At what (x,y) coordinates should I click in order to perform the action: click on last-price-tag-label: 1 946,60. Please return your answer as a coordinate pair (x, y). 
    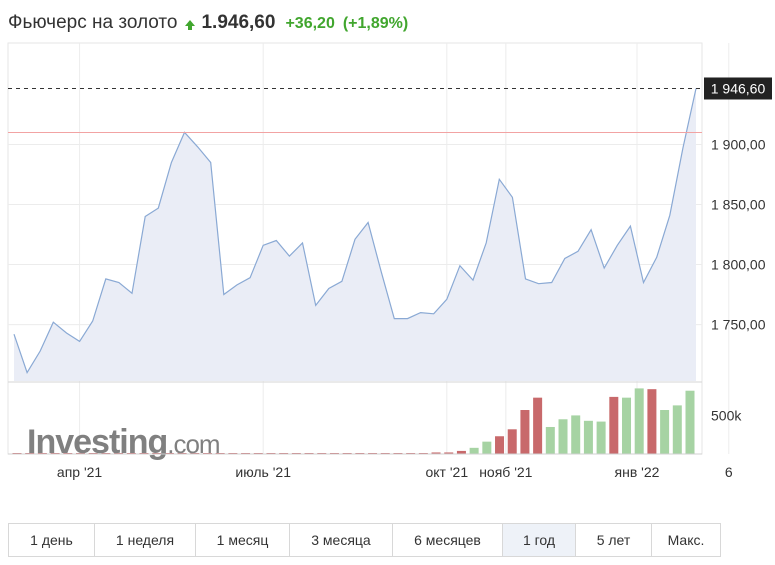
    Looking at the image, I should click on (738, 88).